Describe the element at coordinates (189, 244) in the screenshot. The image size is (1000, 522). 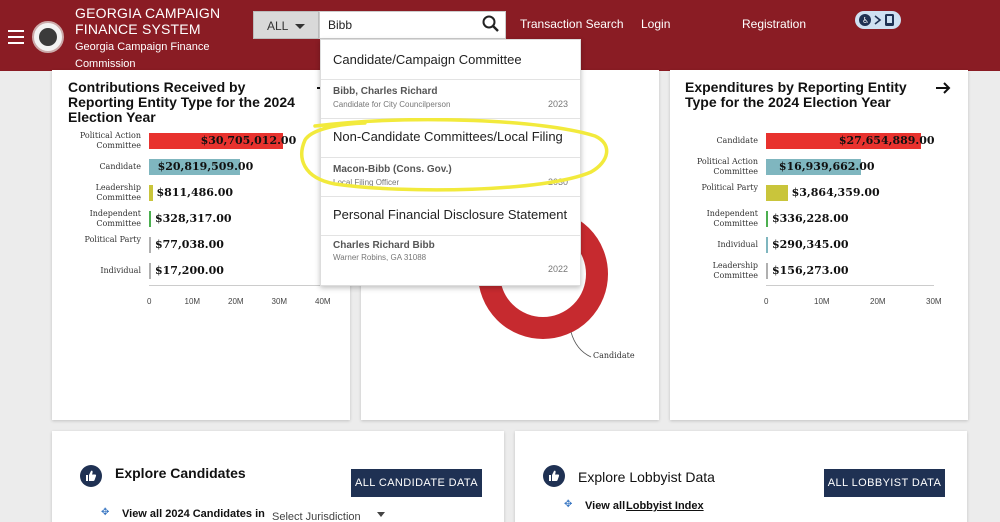
I see `bar-value-label: $77,038.00` at that location.